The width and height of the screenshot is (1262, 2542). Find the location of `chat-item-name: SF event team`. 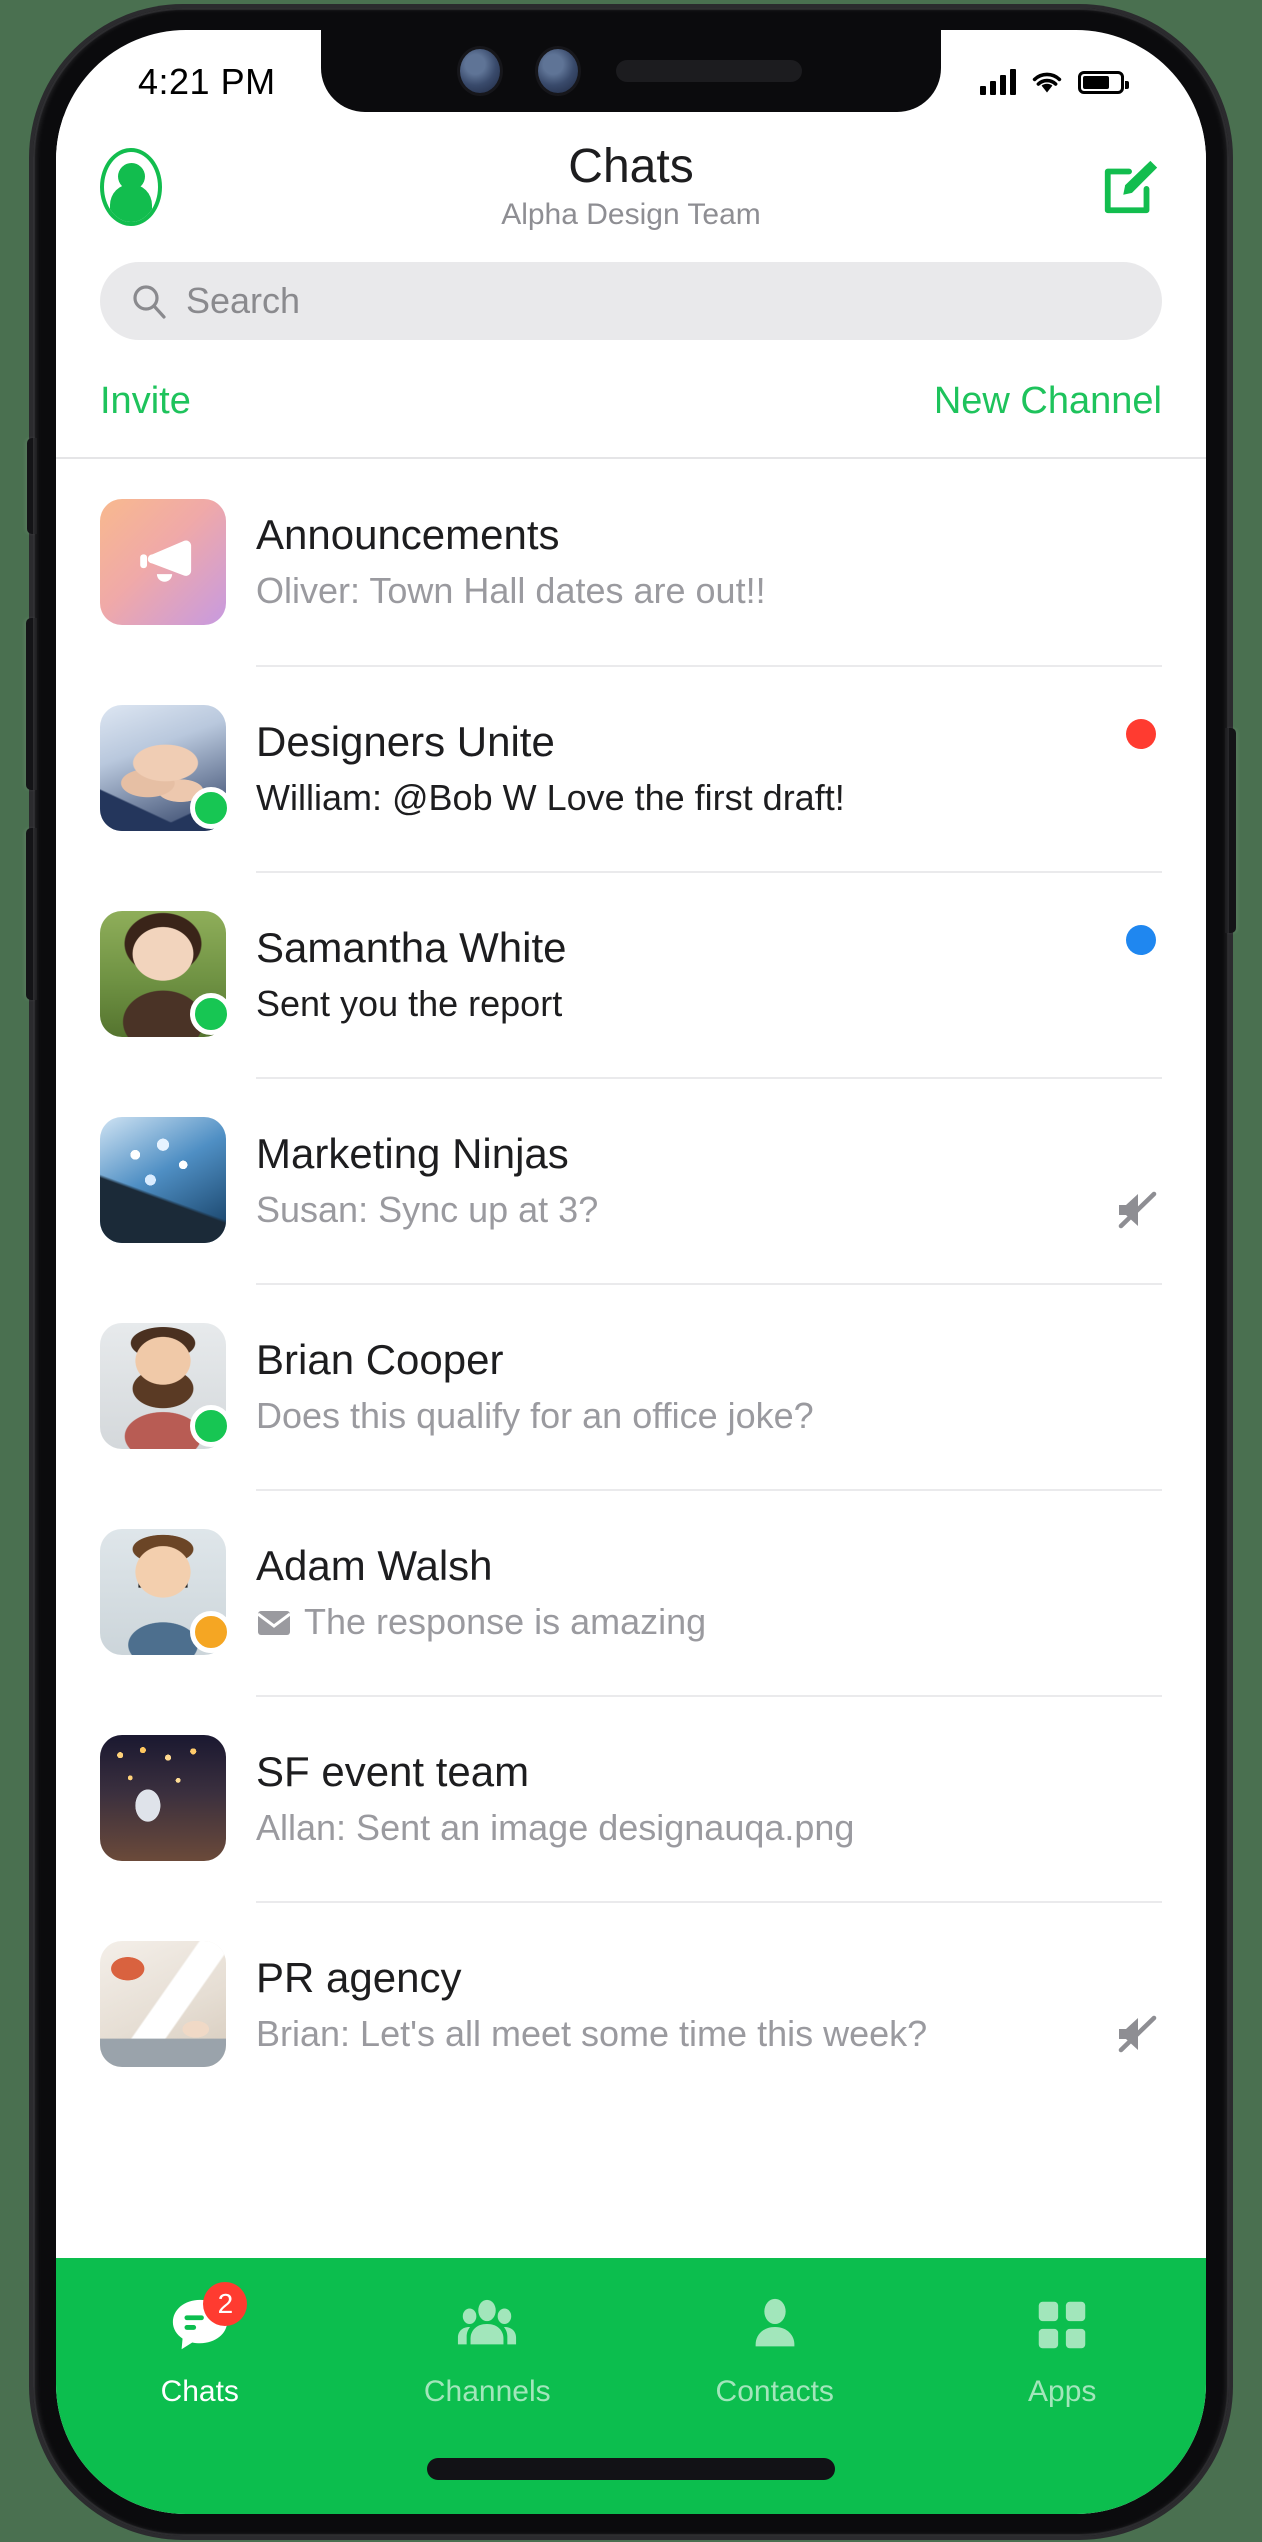

chat-item-name: SF event team is located at coordinates (393, 1771).